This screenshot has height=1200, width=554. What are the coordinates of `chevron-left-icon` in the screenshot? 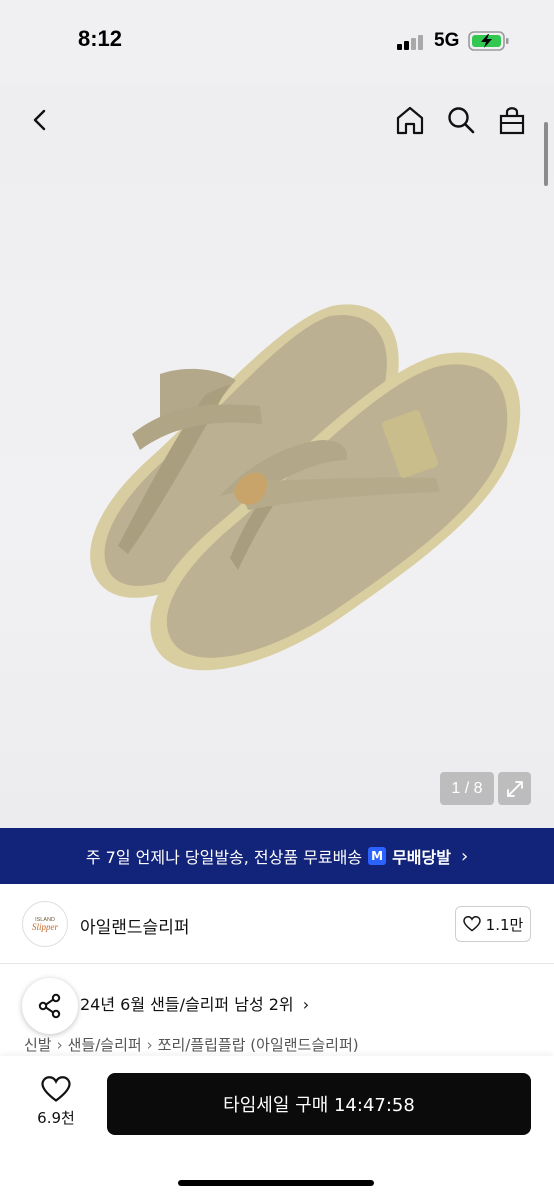 It's located at (39, 120).